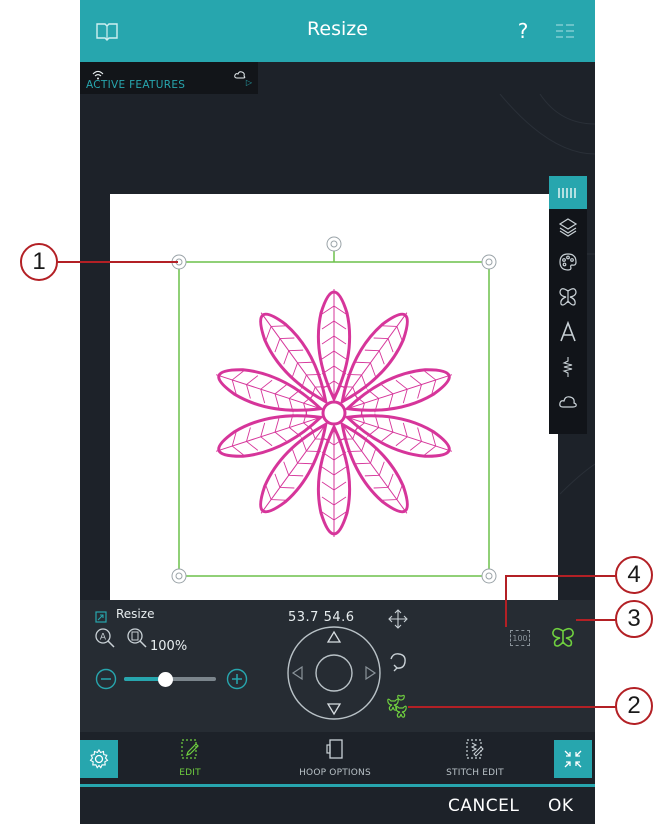 The width and height of the screenshot is (660, 824). What do you see at coordinates (190, 773) in the screenshot?
I see `tab-edit-label: EDIT` at bounding box center [190, 773].